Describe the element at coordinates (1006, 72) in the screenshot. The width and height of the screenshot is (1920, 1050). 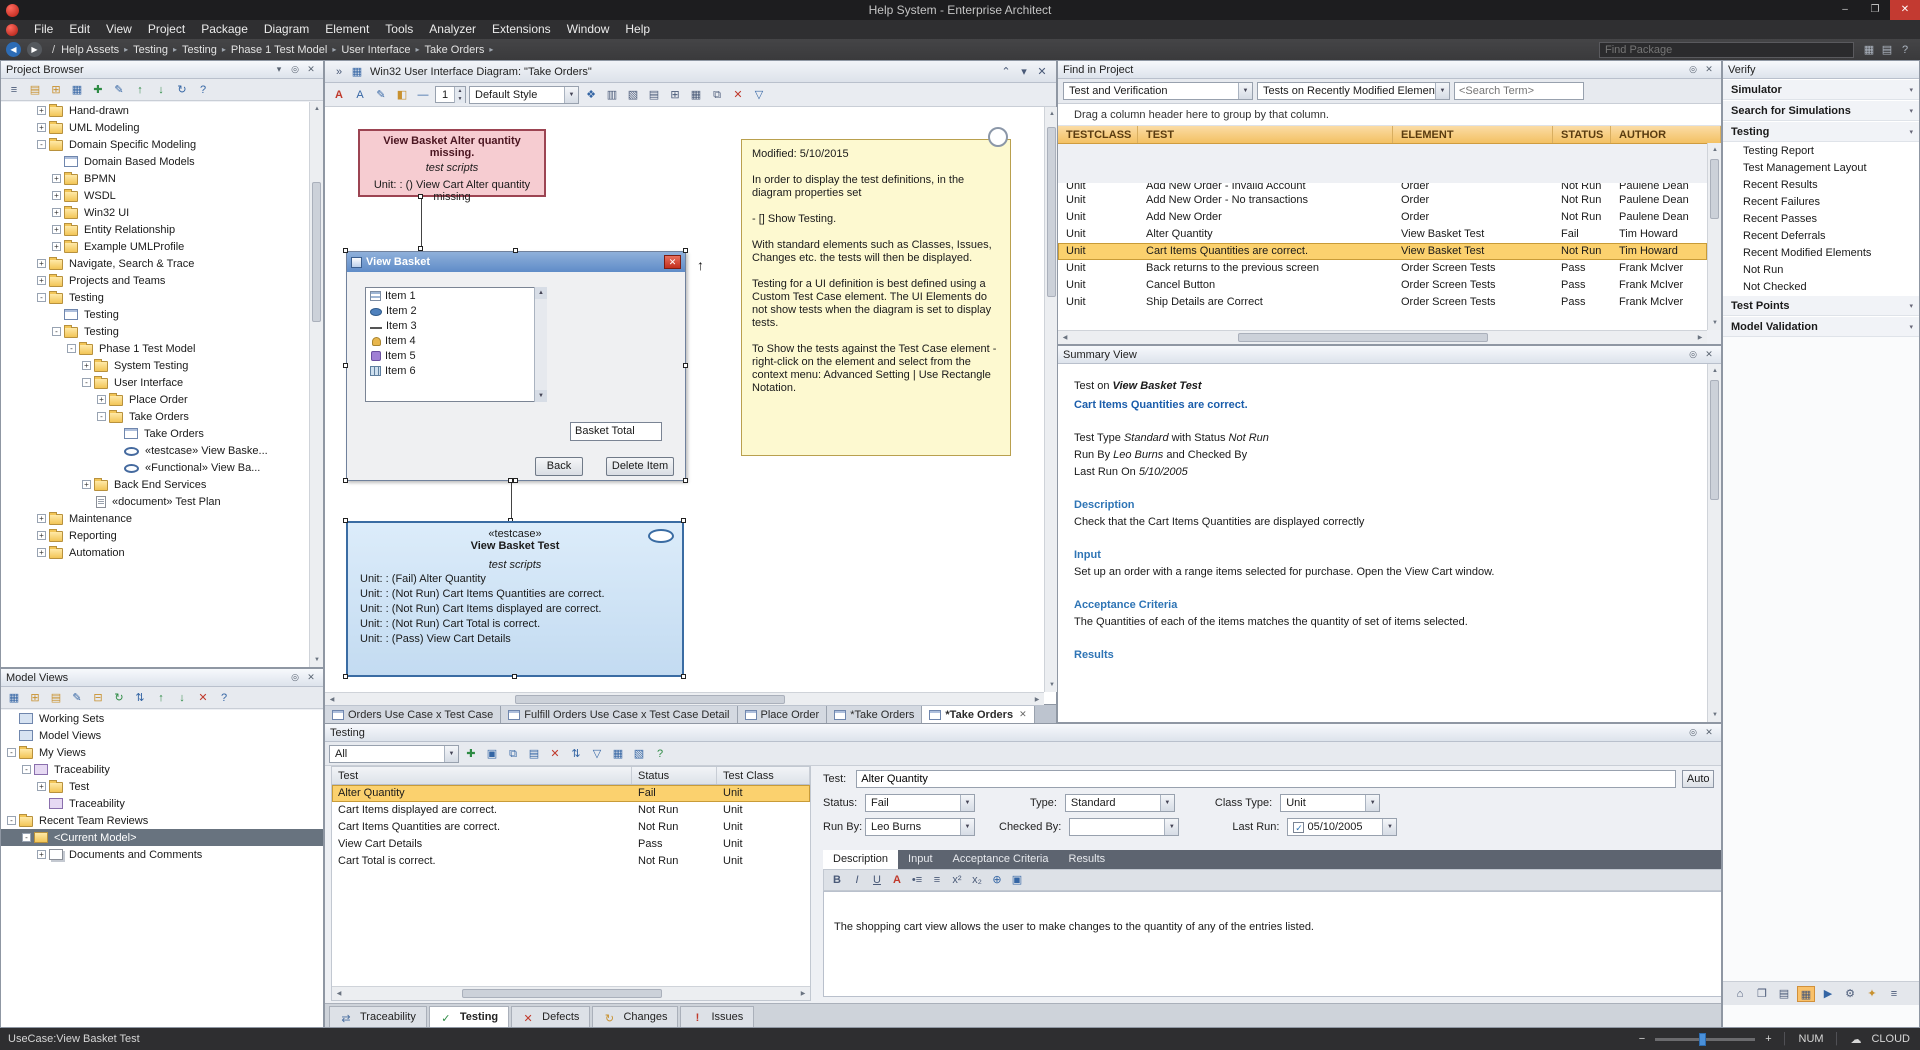
I see `scroll-up-icon: ⌃` at that location.